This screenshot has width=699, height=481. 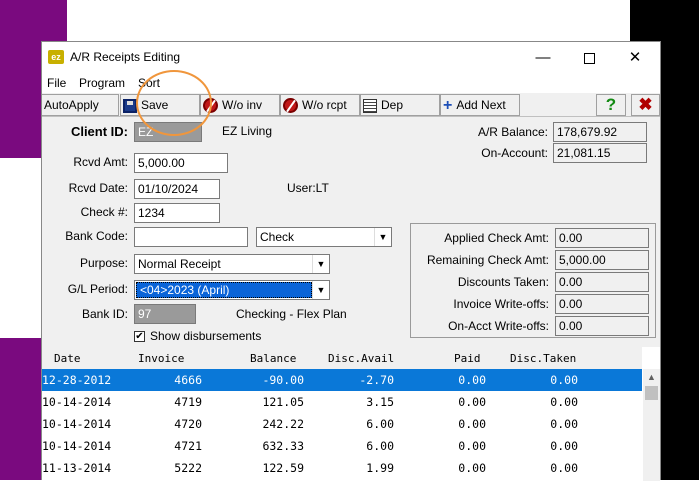 I want to click on cell-invoice: 4720, so click(x=188, y=424).